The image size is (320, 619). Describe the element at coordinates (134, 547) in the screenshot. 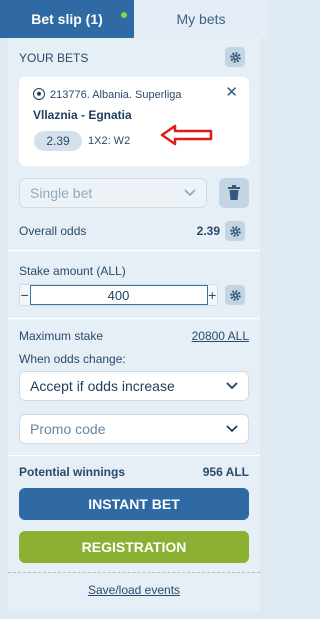

I see `registration-button: REGISTRATION` at that location.